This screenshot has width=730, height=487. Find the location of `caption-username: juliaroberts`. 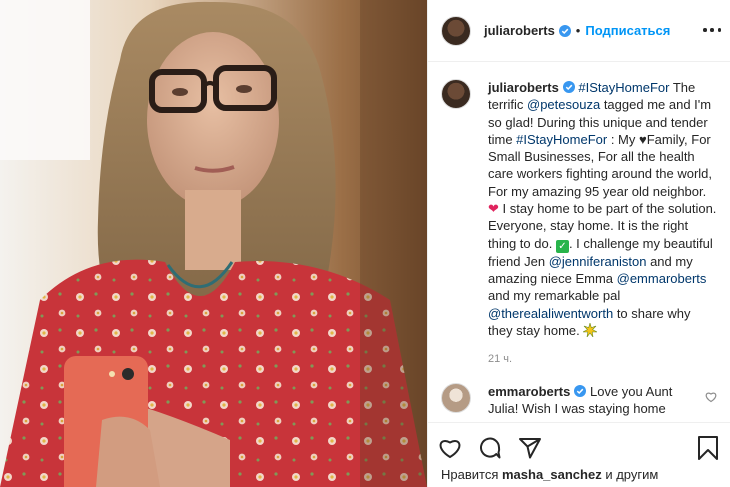

caption-username: juliaroberts is located at coordinates (523, 87).